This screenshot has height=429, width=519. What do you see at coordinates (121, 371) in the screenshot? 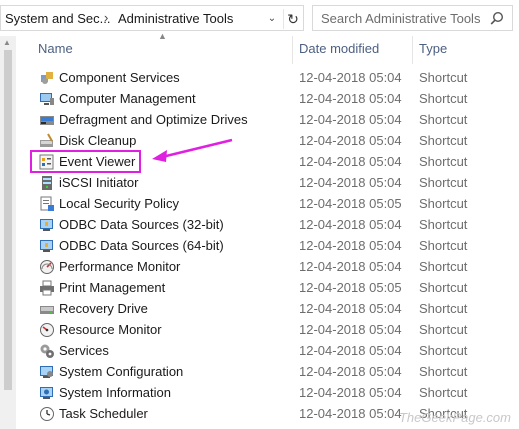
I see `file-name: System Configuration` at bounding box center [121, 371].